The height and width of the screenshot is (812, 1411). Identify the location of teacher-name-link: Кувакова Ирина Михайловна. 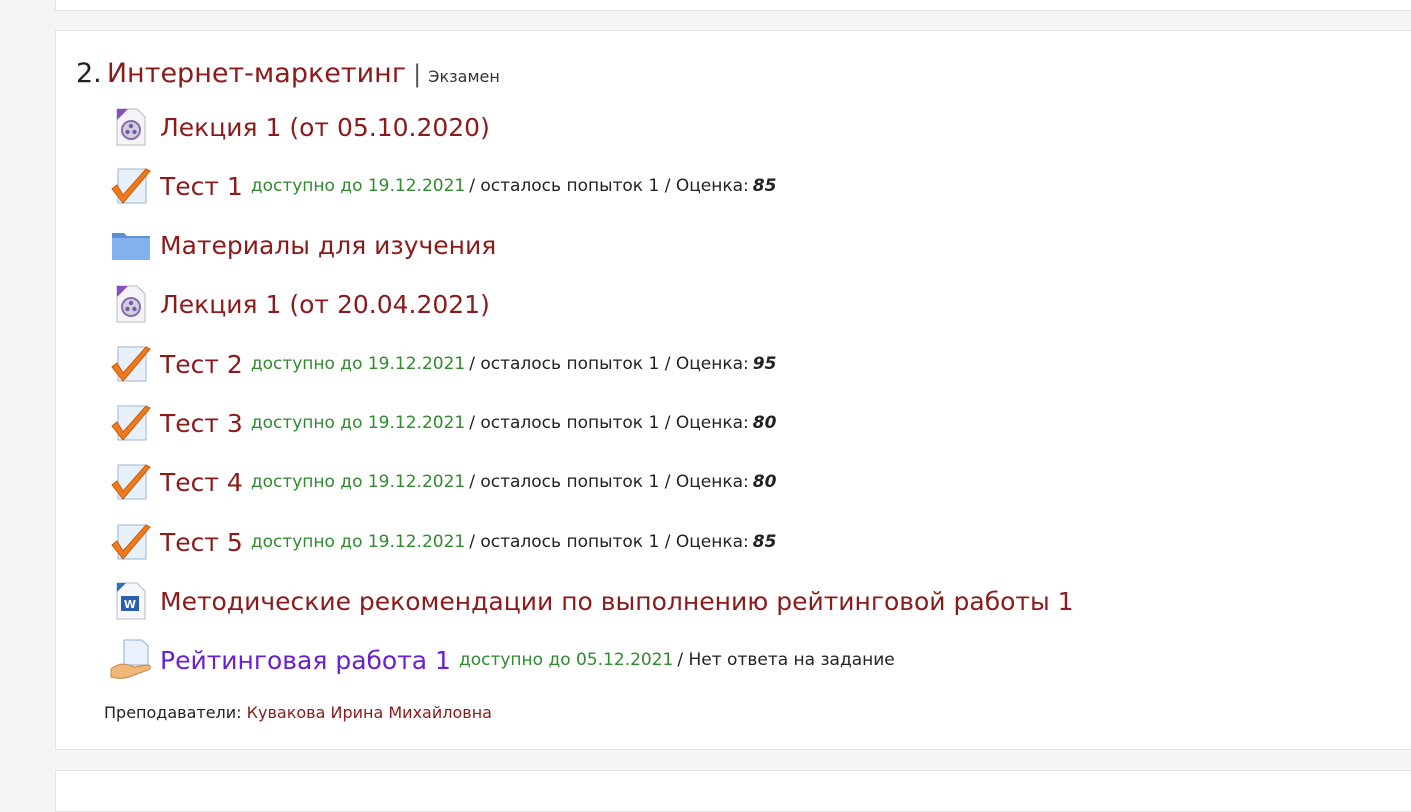
(369, 712).